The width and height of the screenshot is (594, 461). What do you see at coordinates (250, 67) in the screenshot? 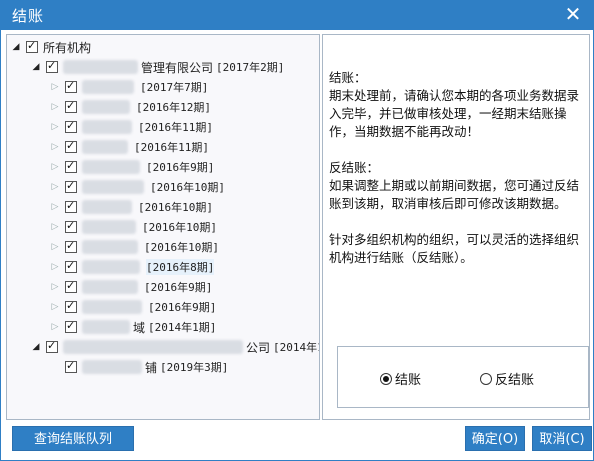
I see `org1-period: [2017年2期]` at bounding box center [250, 67].